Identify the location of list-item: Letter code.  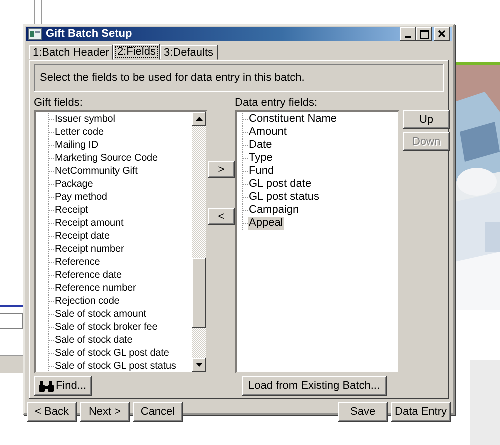
(79, 132).